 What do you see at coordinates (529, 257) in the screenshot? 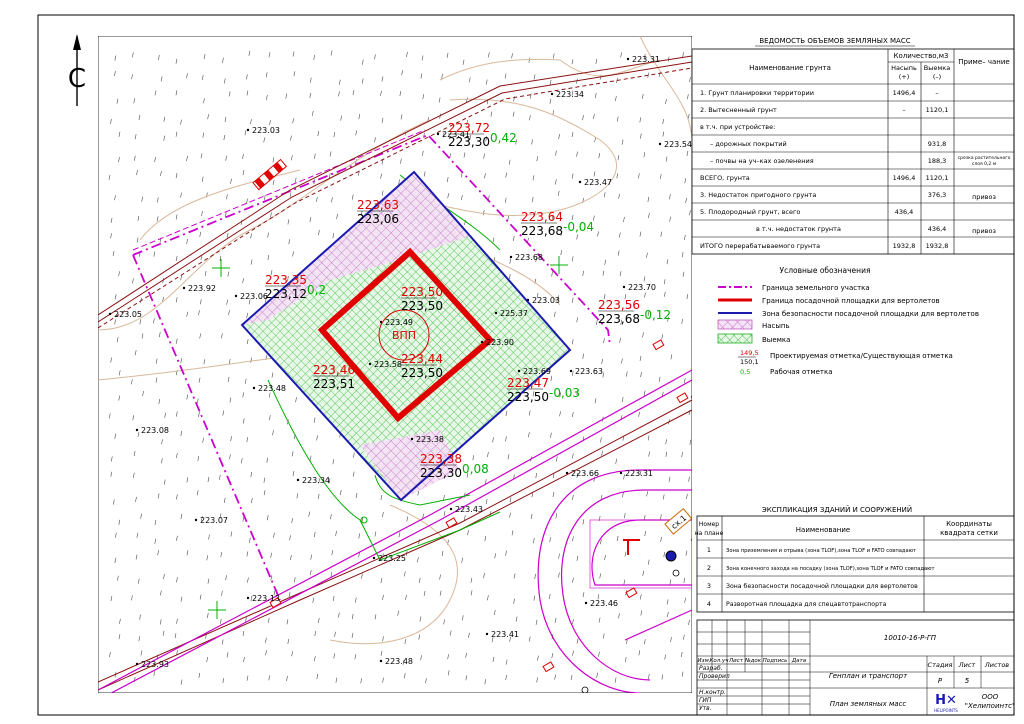
I see `elevation-label: 223.68` at bounding box center [529, 257].